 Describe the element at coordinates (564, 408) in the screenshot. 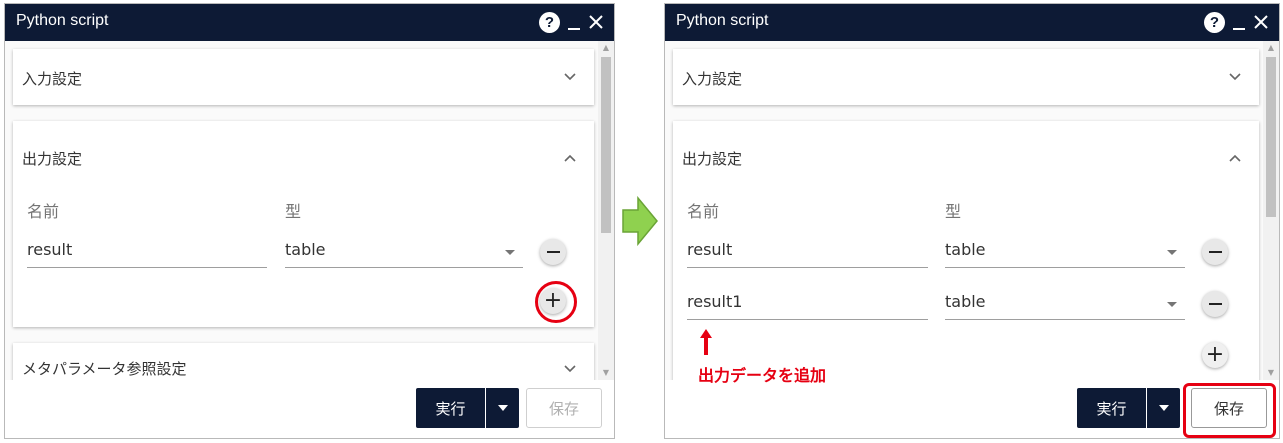

I see `save-button: 保存` at that location.